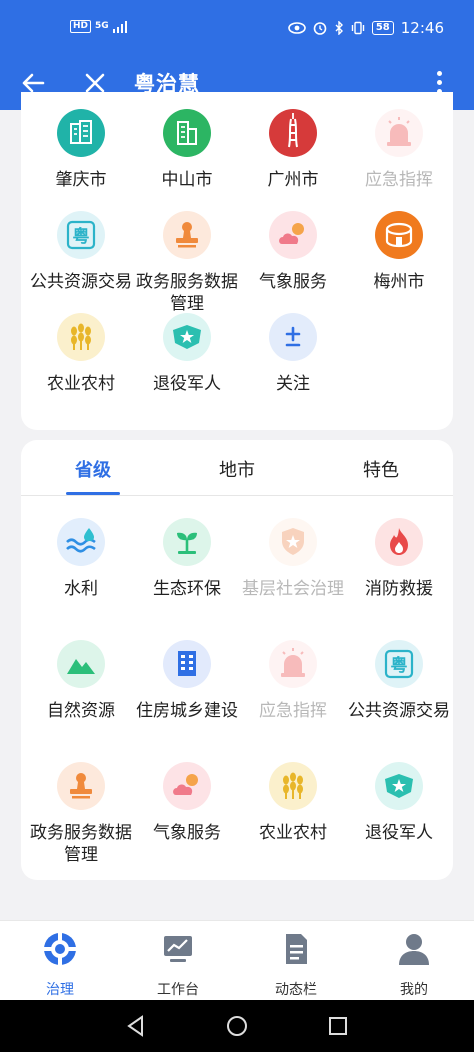  What do you see at coordinates (178, 990) in the screenshot?
I see `nav-label: 工作台` at bounding box center [178, 990].